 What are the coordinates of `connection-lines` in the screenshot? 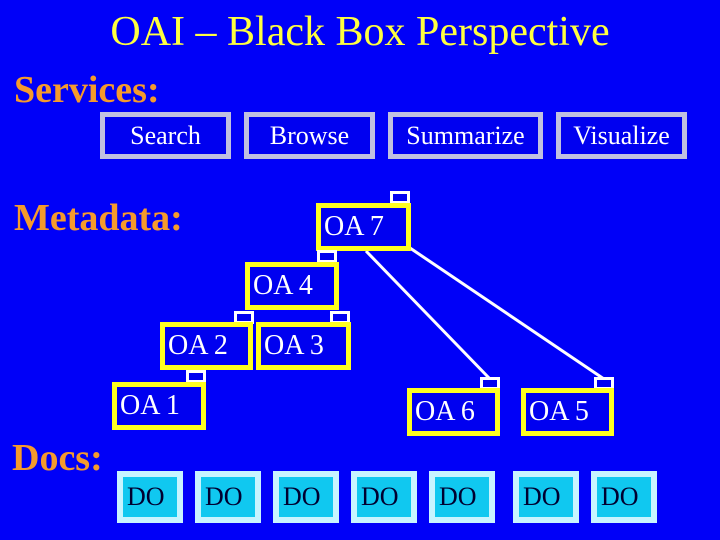 It's located at (484, 313).